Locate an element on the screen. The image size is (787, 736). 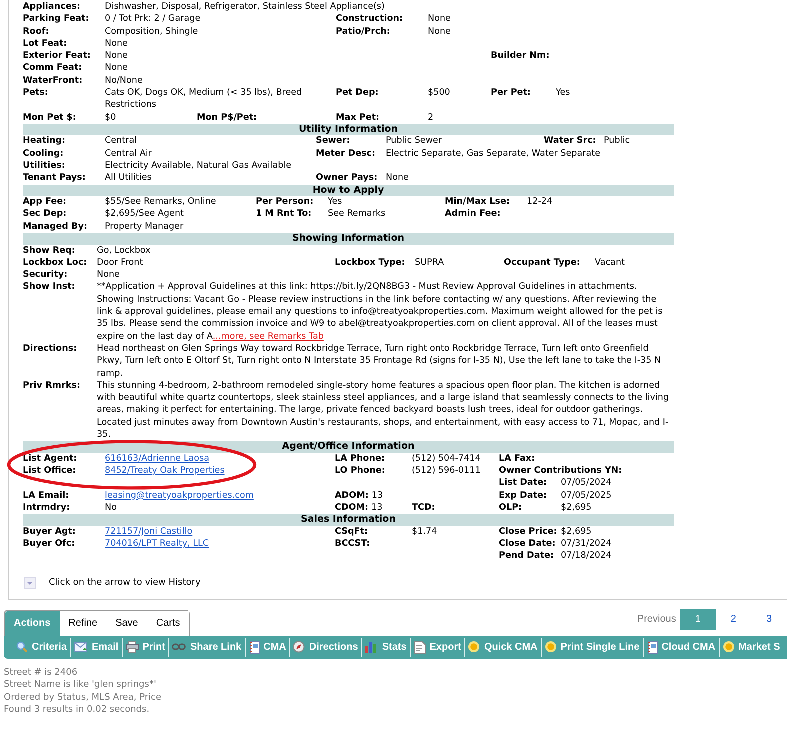
previous-link: Previous is located at coordinates (656, 619).